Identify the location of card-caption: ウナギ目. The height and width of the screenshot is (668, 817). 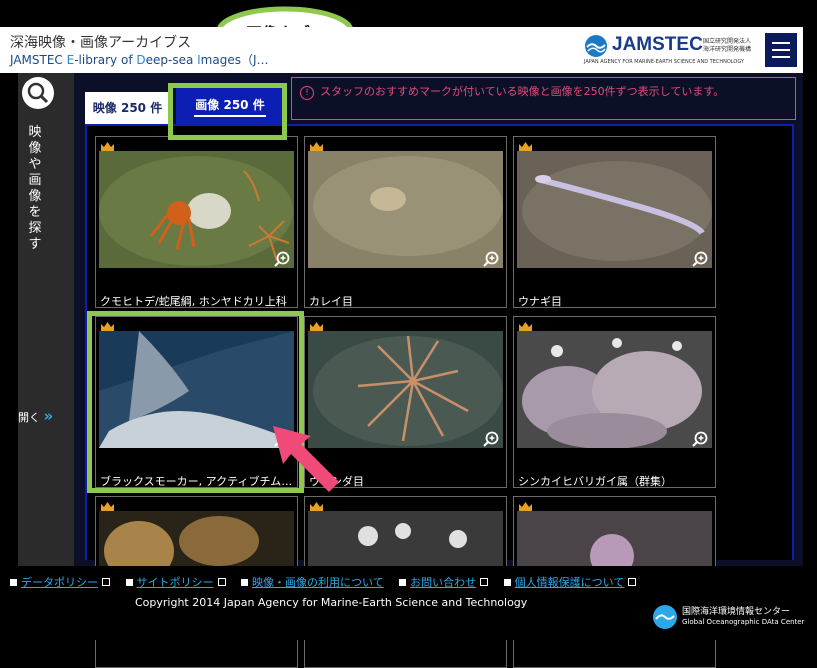
(540, 301).